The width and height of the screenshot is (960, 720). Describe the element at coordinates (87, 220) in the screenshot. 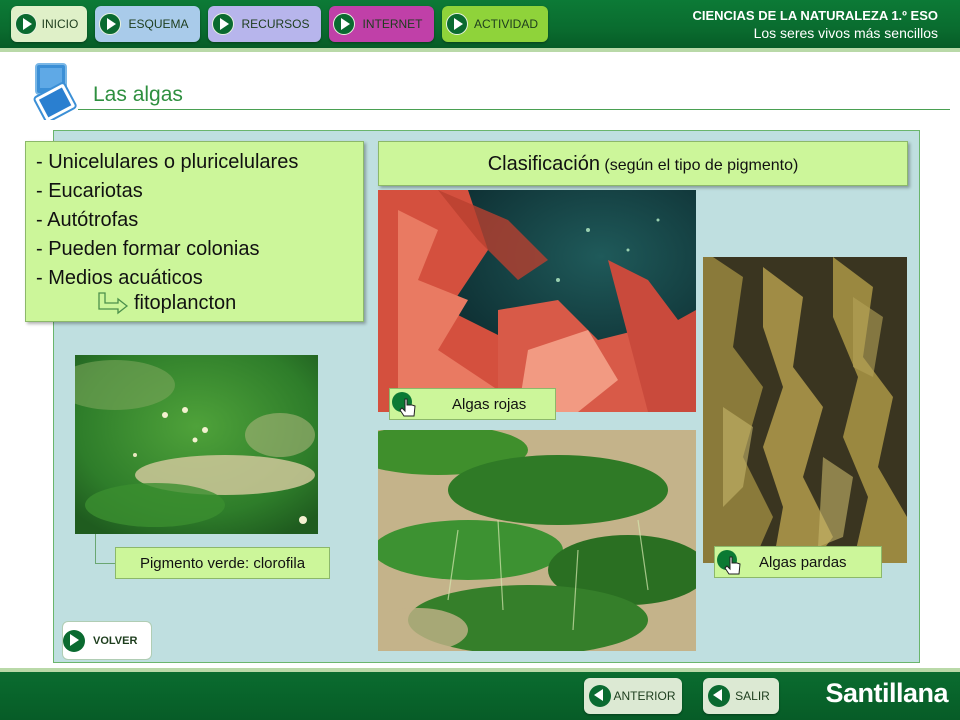

I see `feature-item: - Autótrofas` at that location.